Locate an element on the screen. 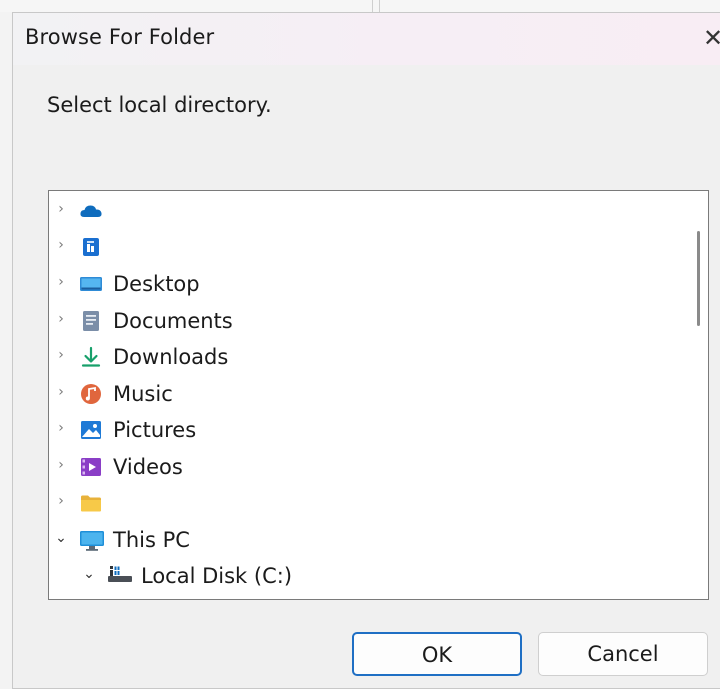  tree-item-desktop: › Desktop is located at coordinates (364, 284).